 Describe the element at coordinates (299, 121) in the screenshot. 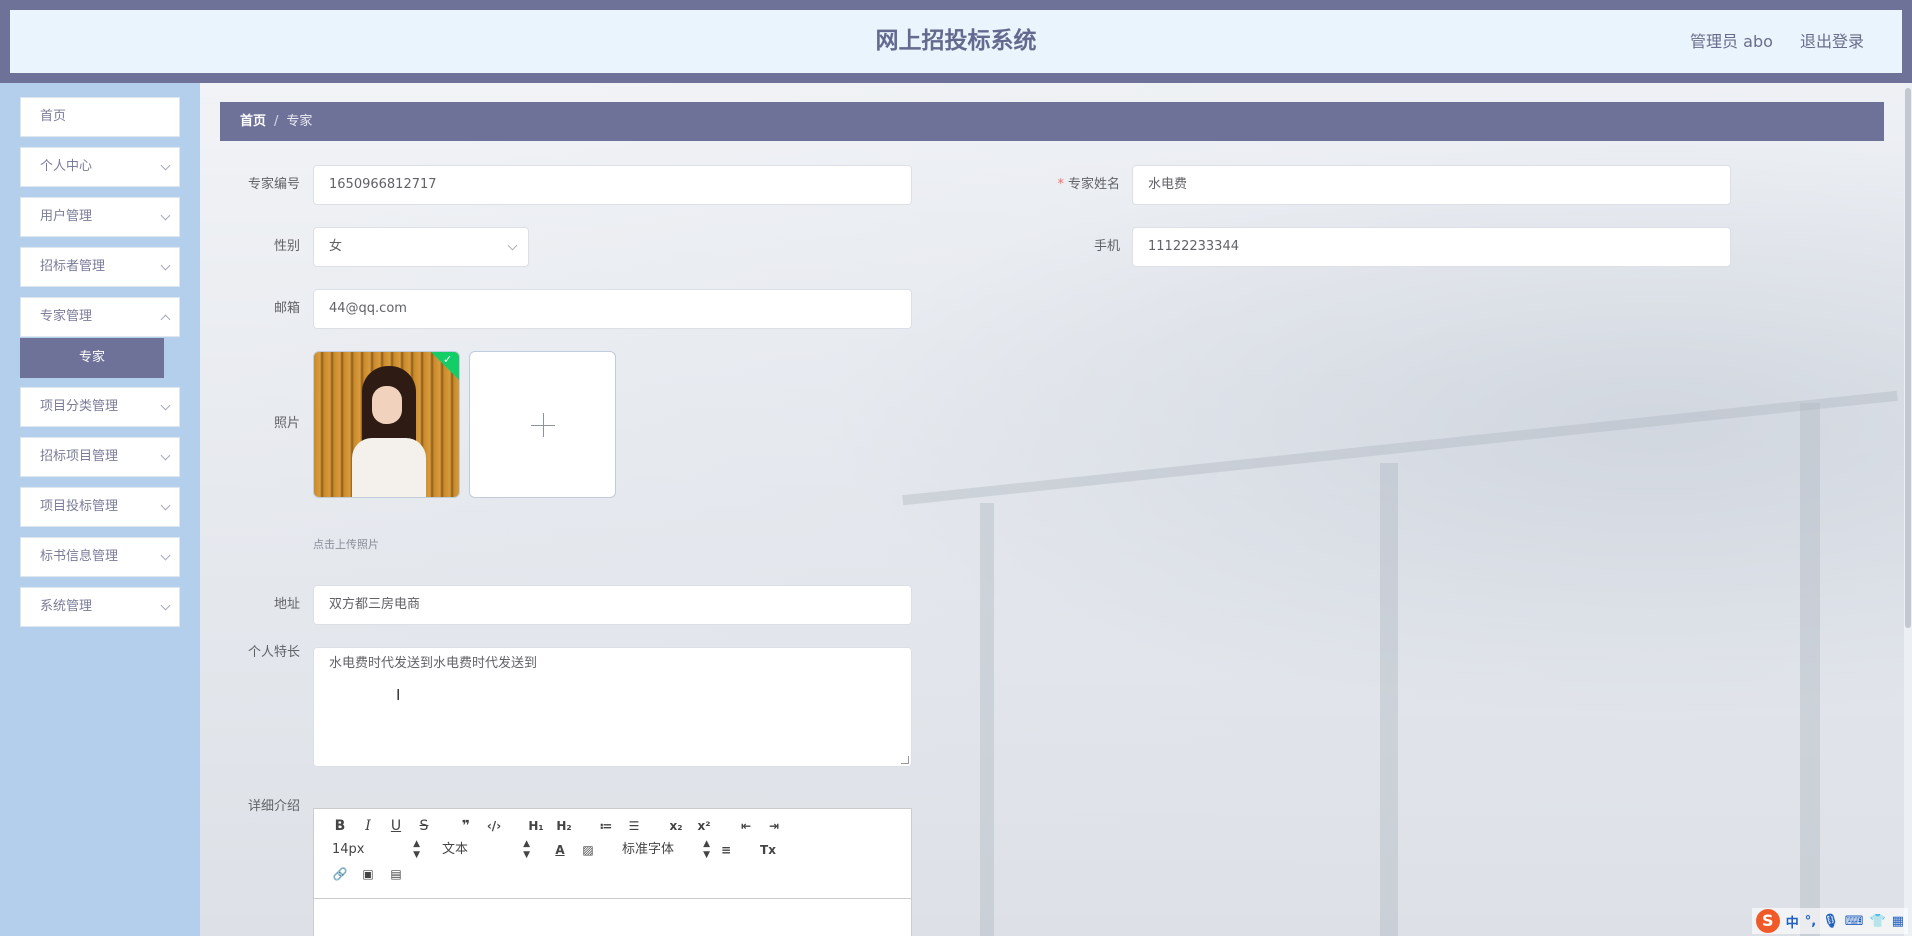

I see `breadcrumb-current: 专家` at that location.